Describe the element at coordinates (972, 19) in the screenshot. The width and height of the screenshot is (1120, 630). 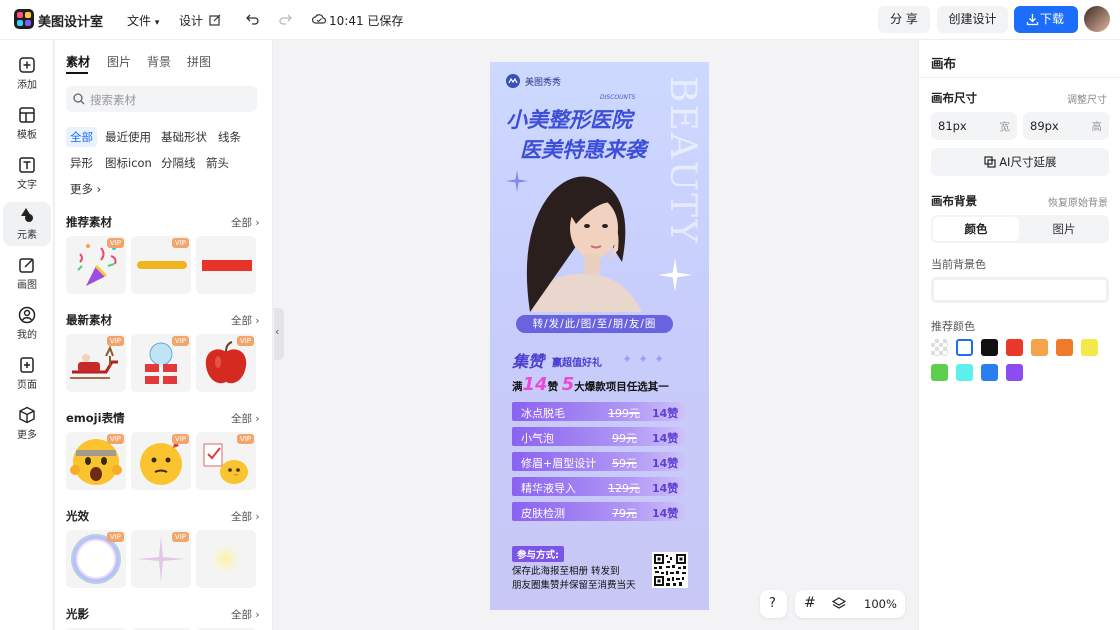
I see `create-design-button: 创建设计` at that location.